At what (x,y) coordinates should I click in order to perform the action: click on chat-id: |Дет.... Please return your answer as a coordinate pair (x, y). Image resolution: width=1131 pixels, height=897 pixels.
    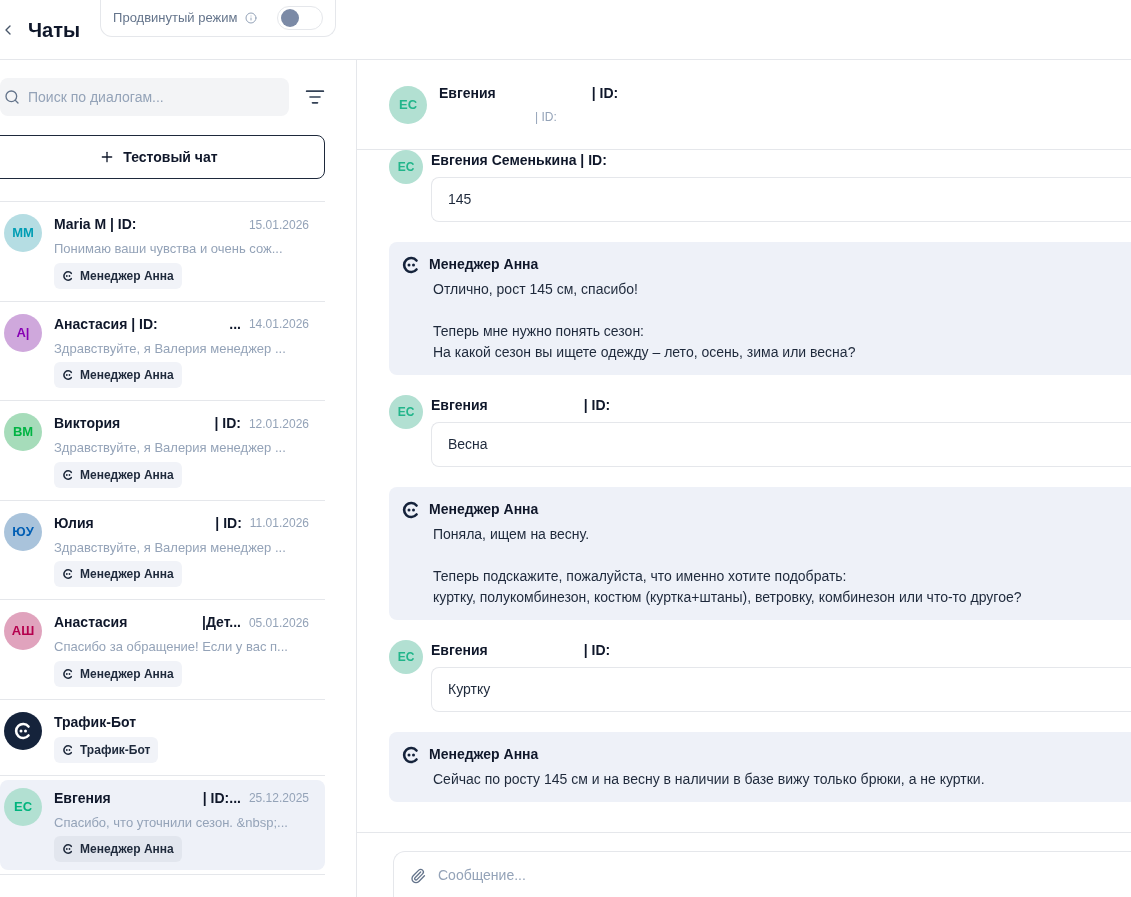
    Looking at the image, I should click on (221, 622).